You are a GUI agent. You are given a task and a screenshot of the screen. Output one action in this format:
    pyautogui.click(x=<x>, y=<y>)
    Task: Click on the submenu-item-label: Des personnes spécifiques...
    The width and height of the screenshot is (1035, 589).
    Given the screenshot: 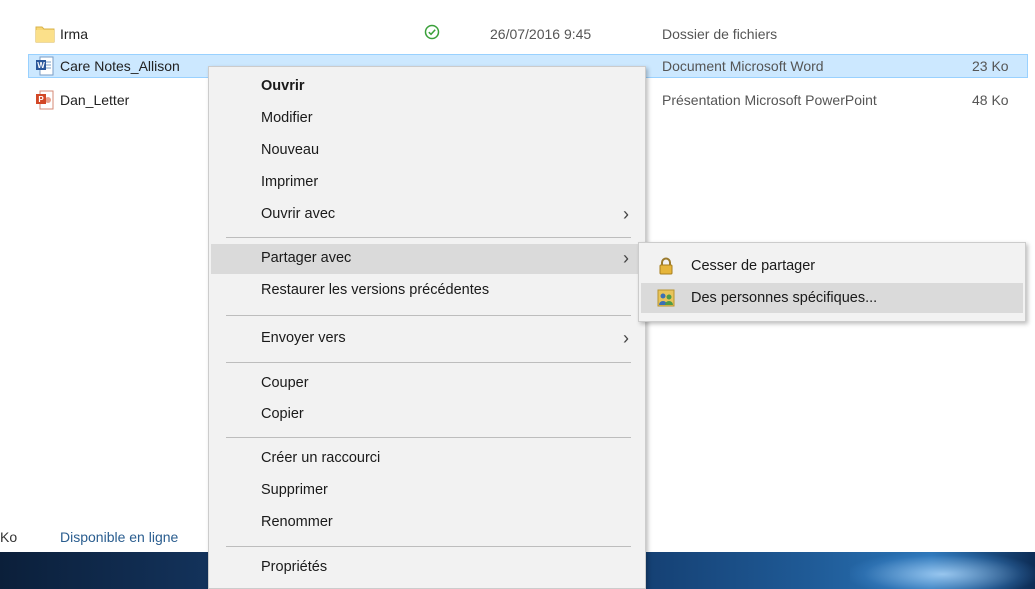 What is the action you would take?
    pyautogui.click(x=784, y=298)
    